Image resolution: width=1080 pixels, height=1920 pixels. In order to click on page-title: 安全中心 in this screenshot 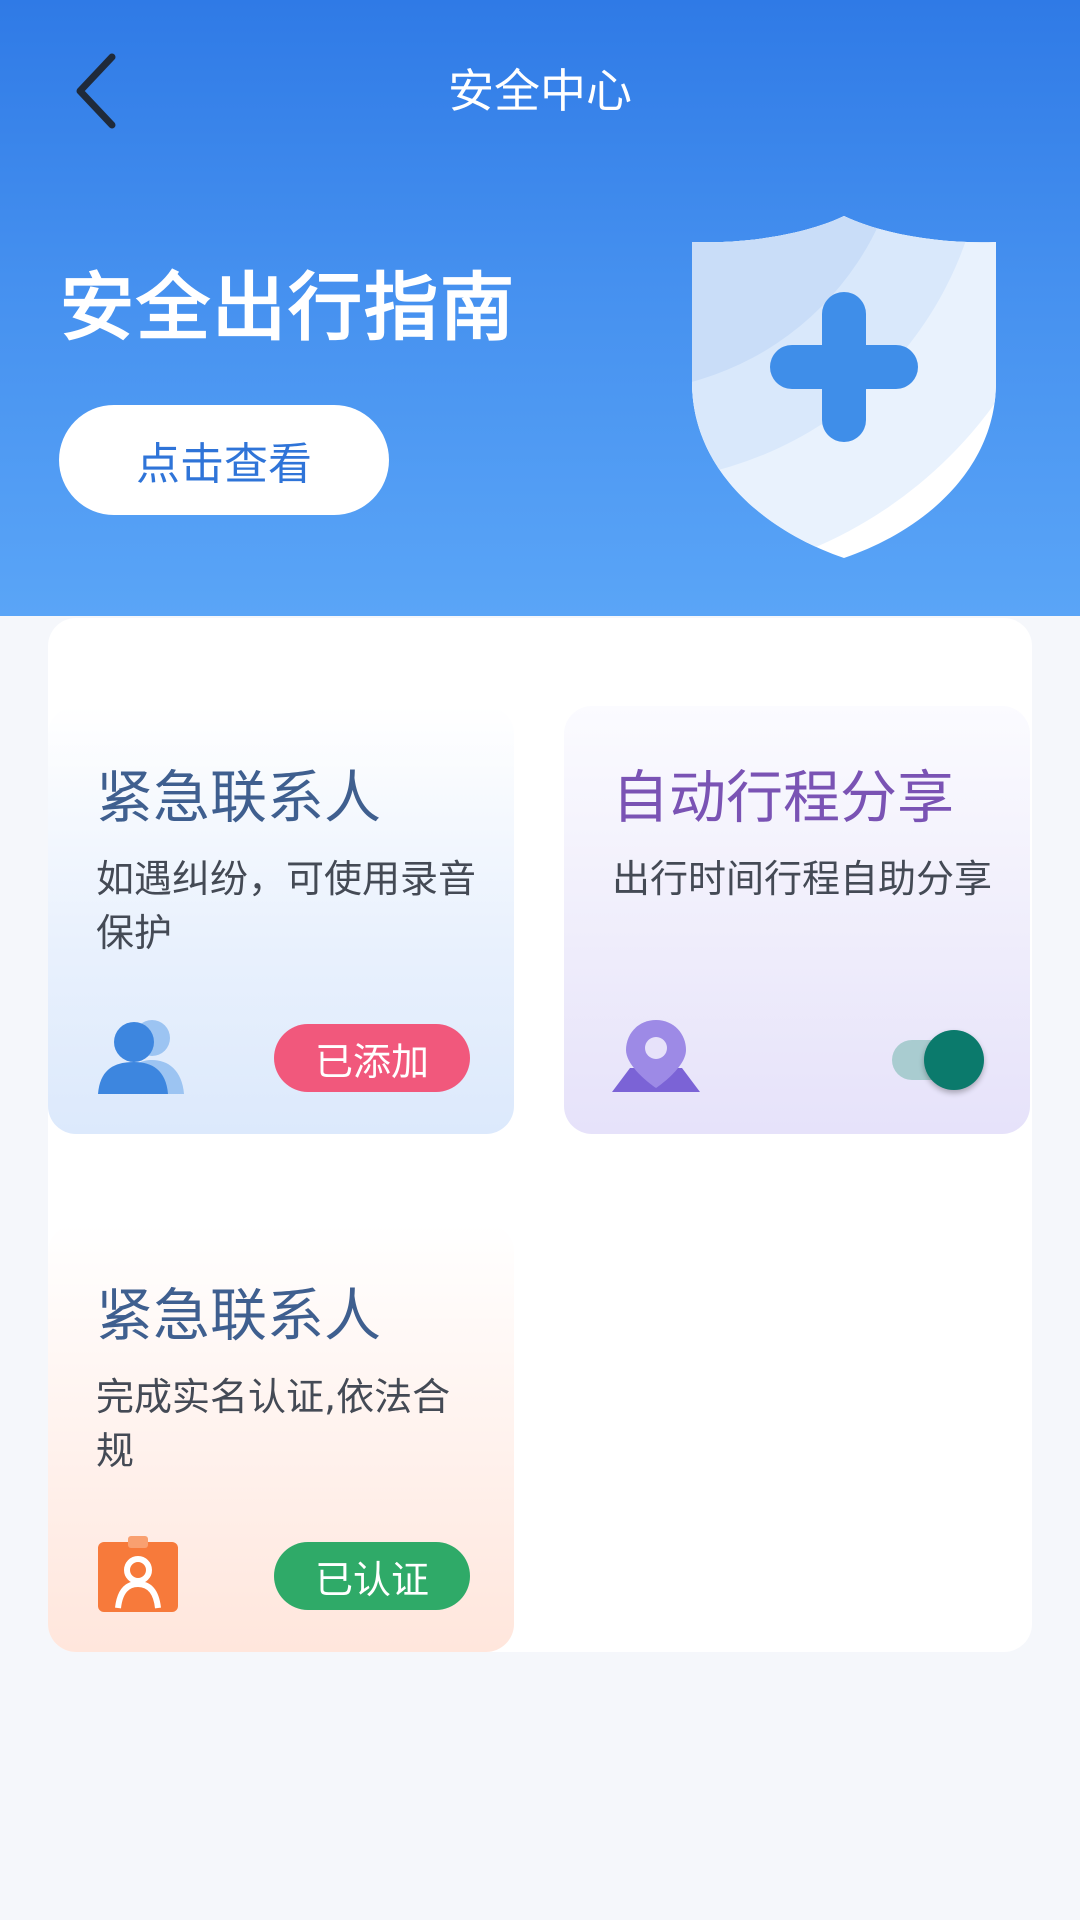, I will do `click(540, 91)`.